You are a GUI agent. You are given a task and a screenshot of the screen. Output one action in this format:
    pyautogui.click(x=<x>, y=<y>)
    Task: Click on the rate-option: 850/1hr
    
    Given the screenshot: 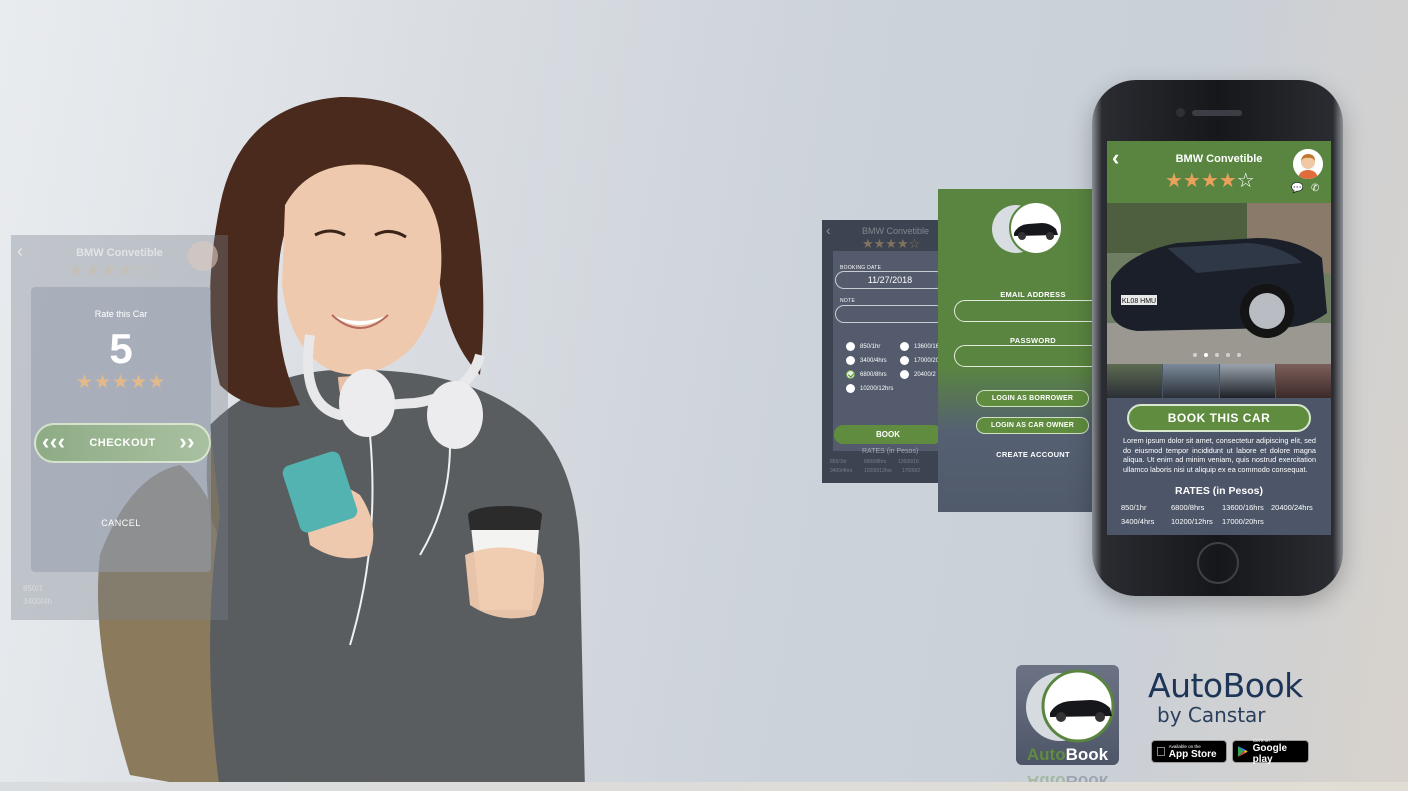 What is the action you would take?
    pyautogui.click(x=863, y=346)
    